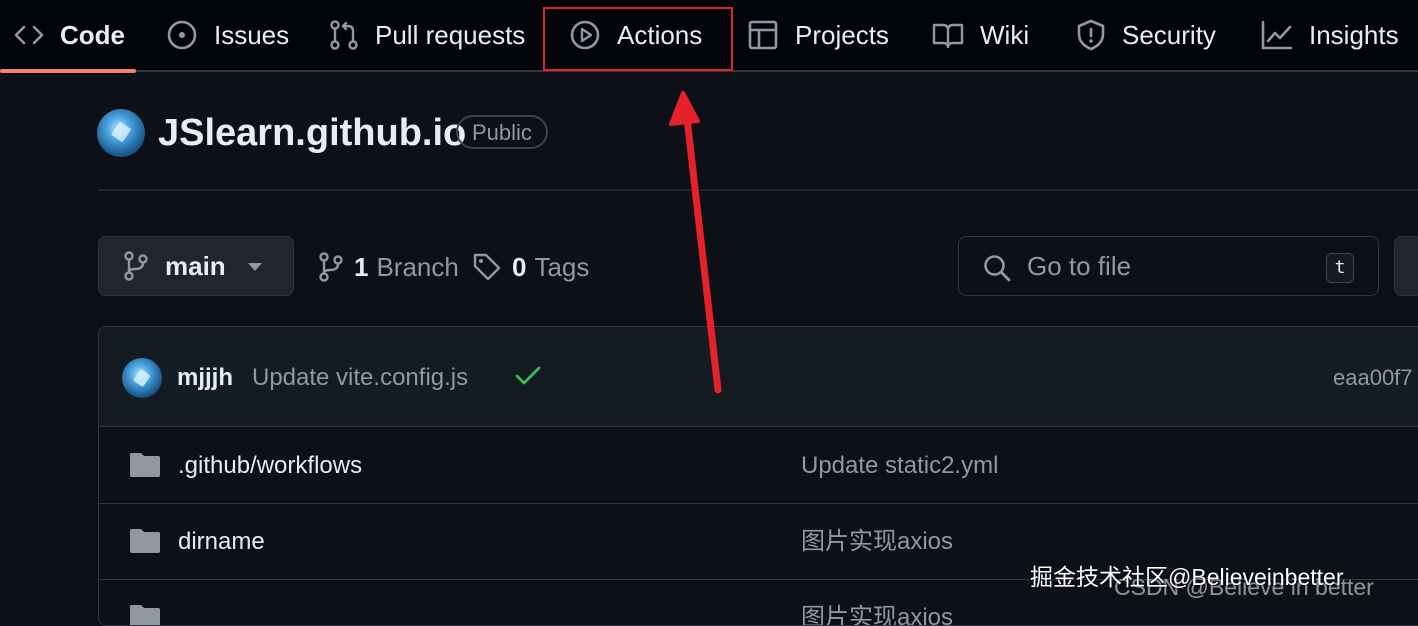 Image resolution: width=1418 pixels, height=626 pixels. I want to click on search-icon, so click(997, 268).